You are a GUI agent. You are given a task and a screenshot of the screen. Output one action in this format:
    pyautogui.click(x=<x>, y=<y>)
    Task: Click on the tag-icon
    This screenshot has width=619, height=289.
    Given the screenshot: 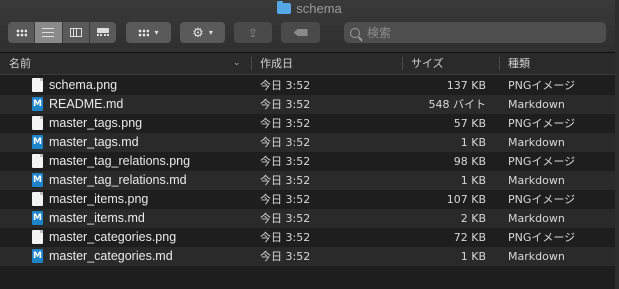 What is the action you would take?
    pyautogui.click(x=300, y=32)
    